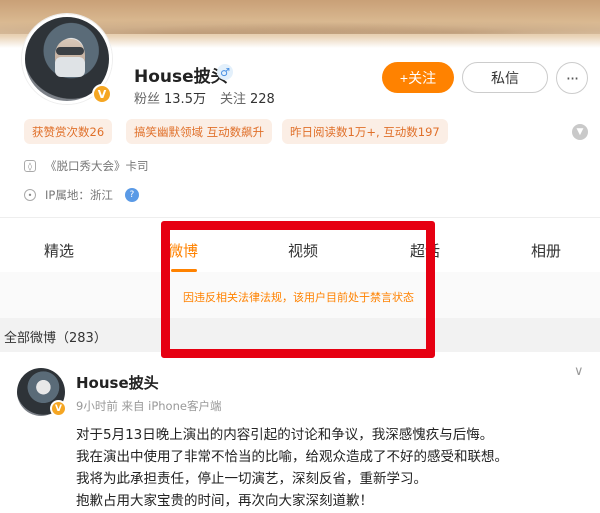 This screenshot has width=600, height=513. Describe the element at coordinates (181, 77) in the screenshot. I see `profile-name: House披头` at that location.